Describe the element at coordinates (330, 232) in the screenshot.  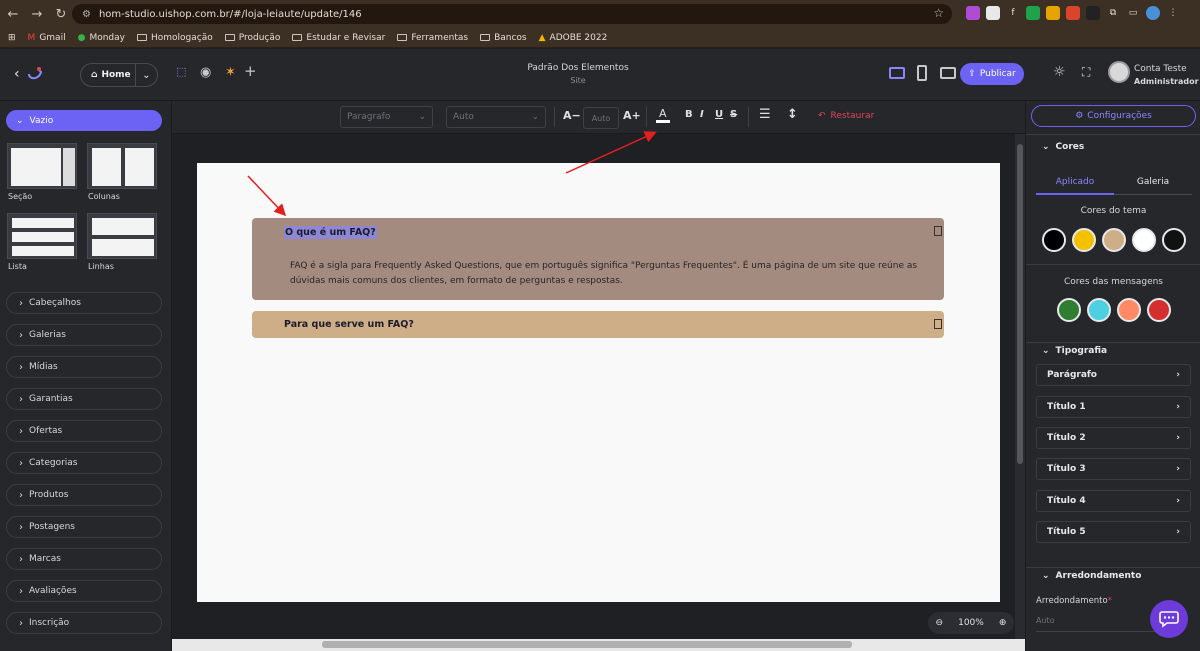
I see `faq-question-selected: O que é um FAQ?` at that location.